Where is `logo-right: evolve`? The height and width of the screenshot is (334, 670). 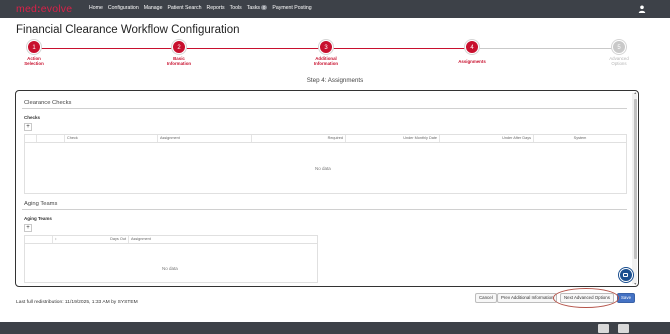
logo-right: evolve is located at coordinates (56, 9).